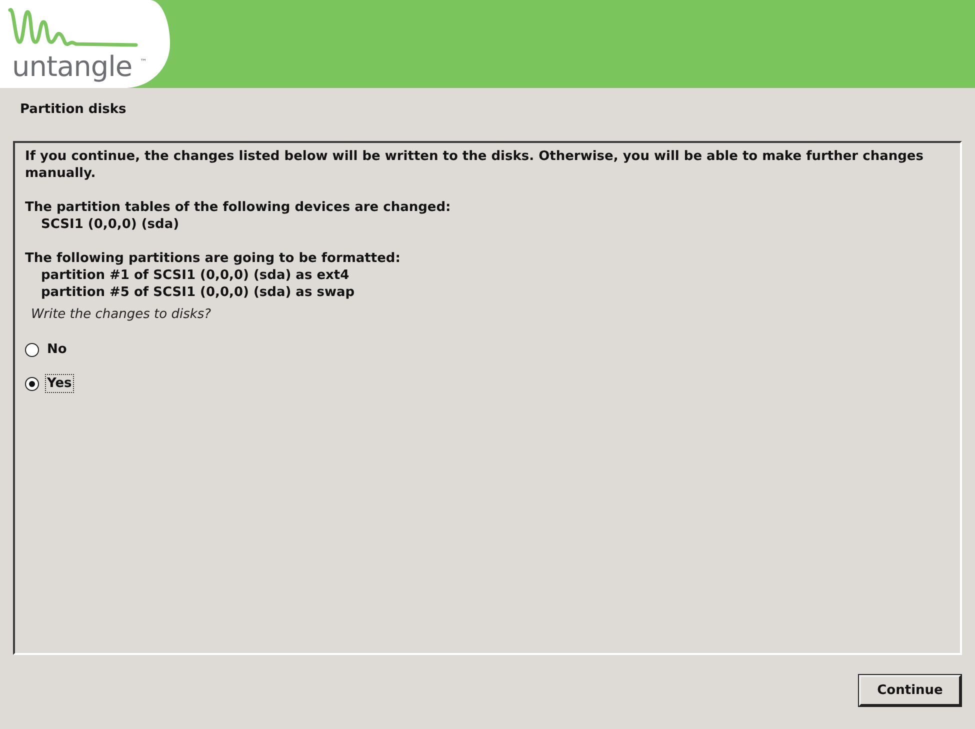 The width and height of the screenshot is (975, 729). Describe the element at coordinates (474, 165) in the screenshot. I see `intro-text: If you continue, the changes listed below will be written to the disks. Otherwise, you will be able to make further changes manually.` at that location.